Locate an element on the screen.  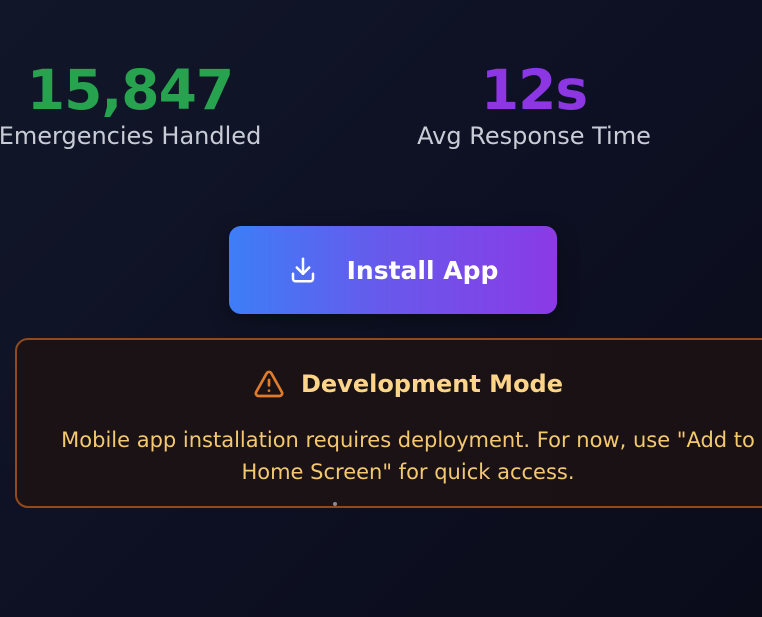
install-app-label: Install App is located at coordinates (422, 270).